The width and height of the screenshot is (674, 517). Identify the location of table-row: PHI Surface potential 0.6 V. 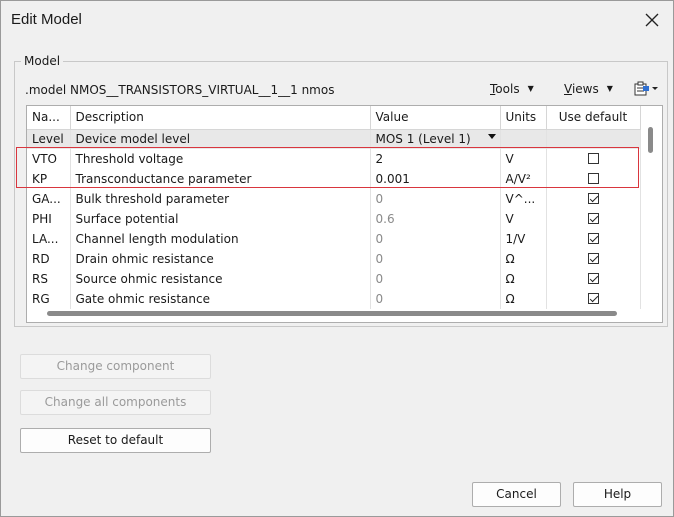
(334, 219).